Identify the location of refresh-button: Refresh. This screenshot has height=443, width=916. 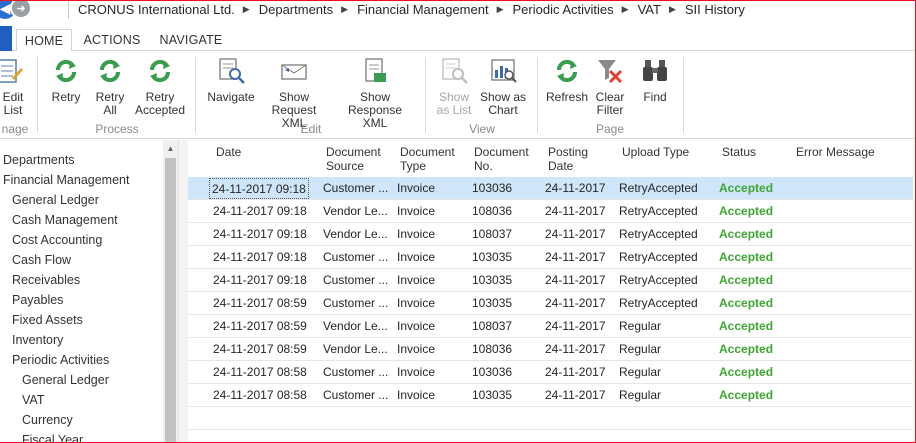
(567, 79).